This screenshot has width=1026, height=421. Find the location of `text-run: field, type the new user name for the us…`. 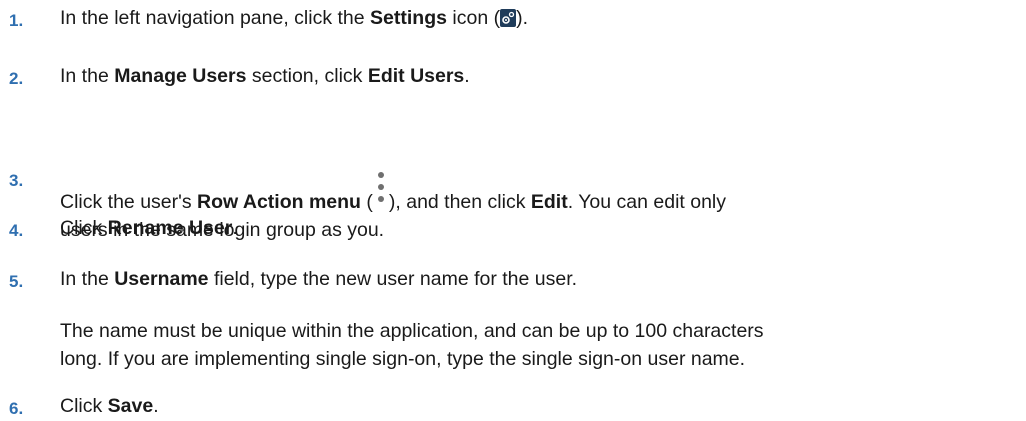

text-run: field, type the new user name for the us… is located at coordinates (393, 279).